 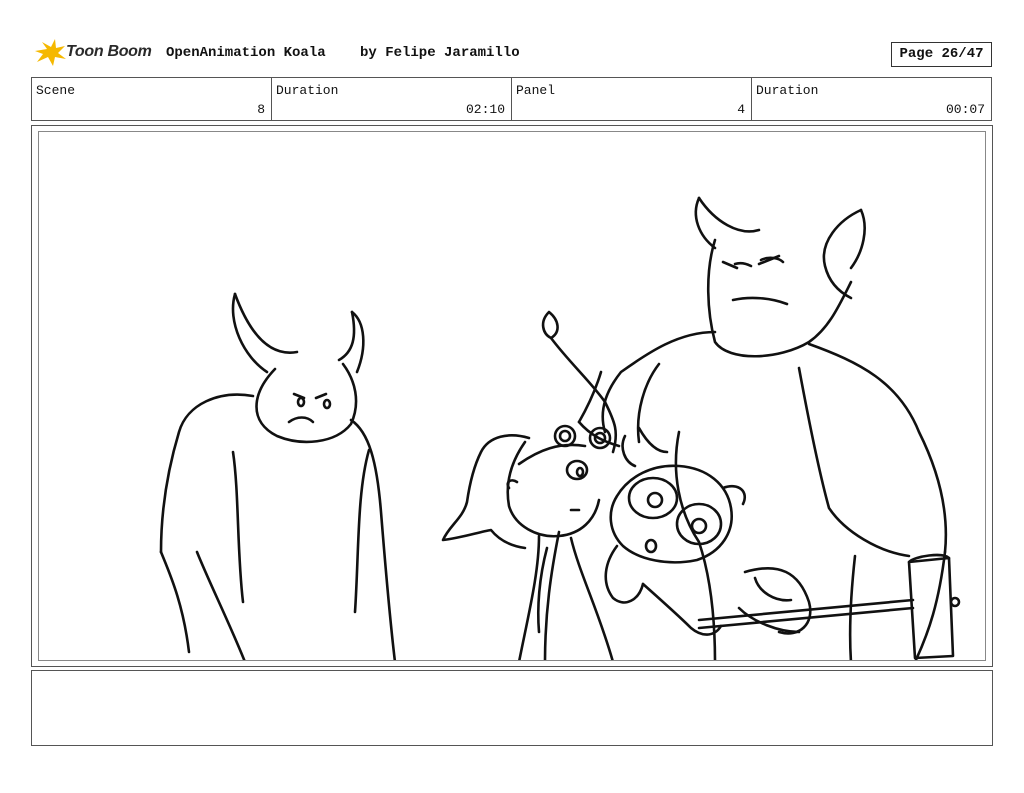 What do you see at coordinates (109, 51) in the screenshot?
I see `logo-text: Toon Boom` at bounding box center [109, 51].